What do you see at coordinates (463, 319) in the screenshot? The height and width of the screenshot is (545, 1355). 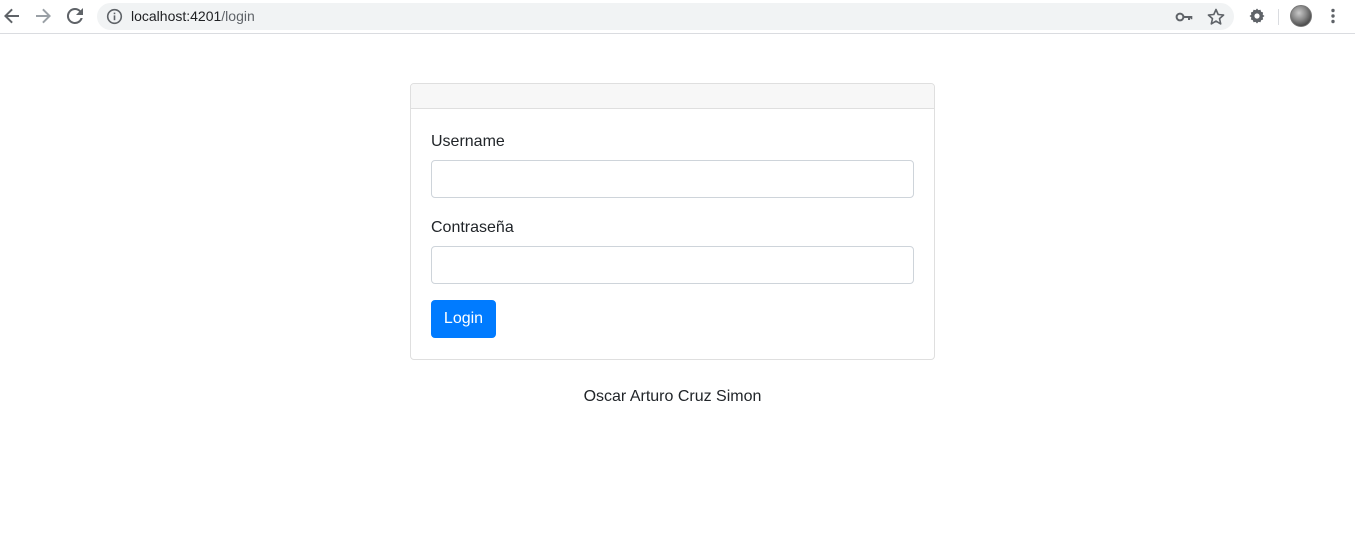 I see `login-button: Login` at bounding box center [463, 319].